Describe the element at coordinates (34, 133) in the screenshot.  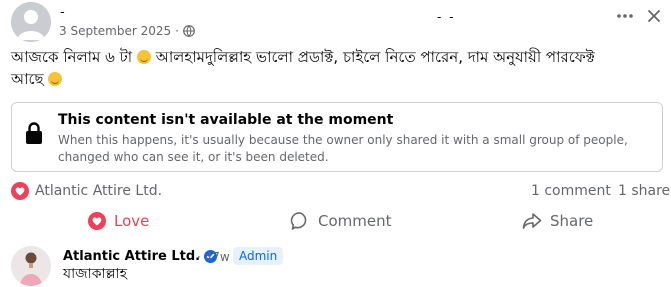
I see `lock-icon` at that location.